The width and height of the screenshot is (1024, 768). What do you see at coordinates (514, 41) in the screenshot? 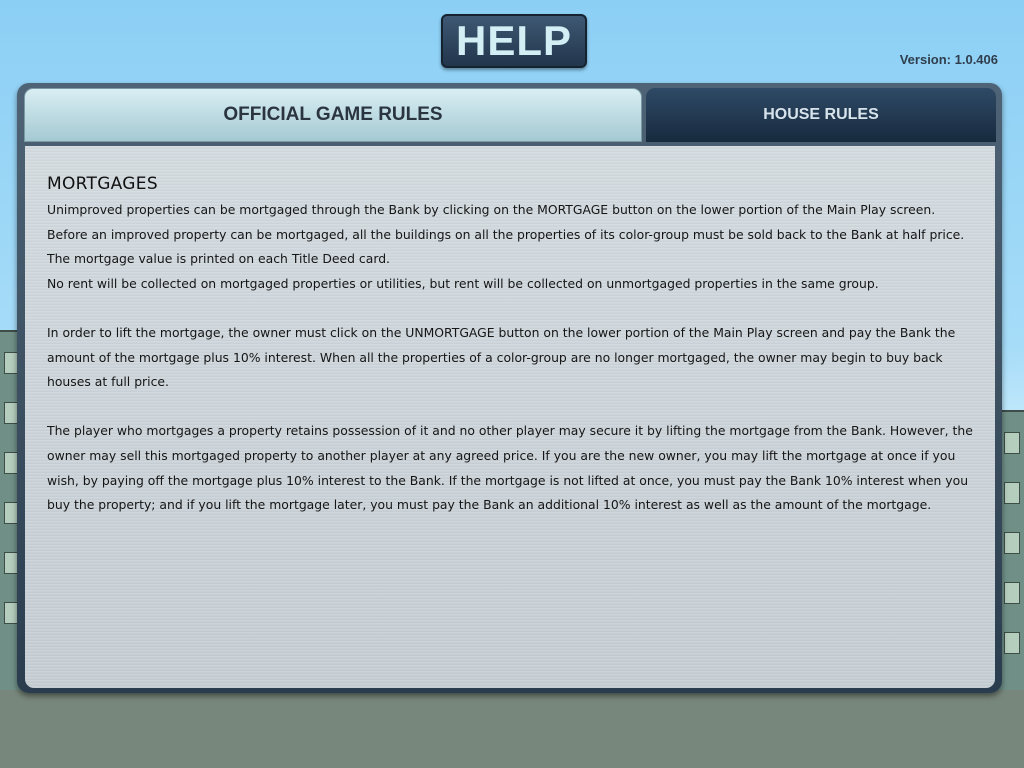
I see `help-title: HELP` at bounding box center [514, 41].